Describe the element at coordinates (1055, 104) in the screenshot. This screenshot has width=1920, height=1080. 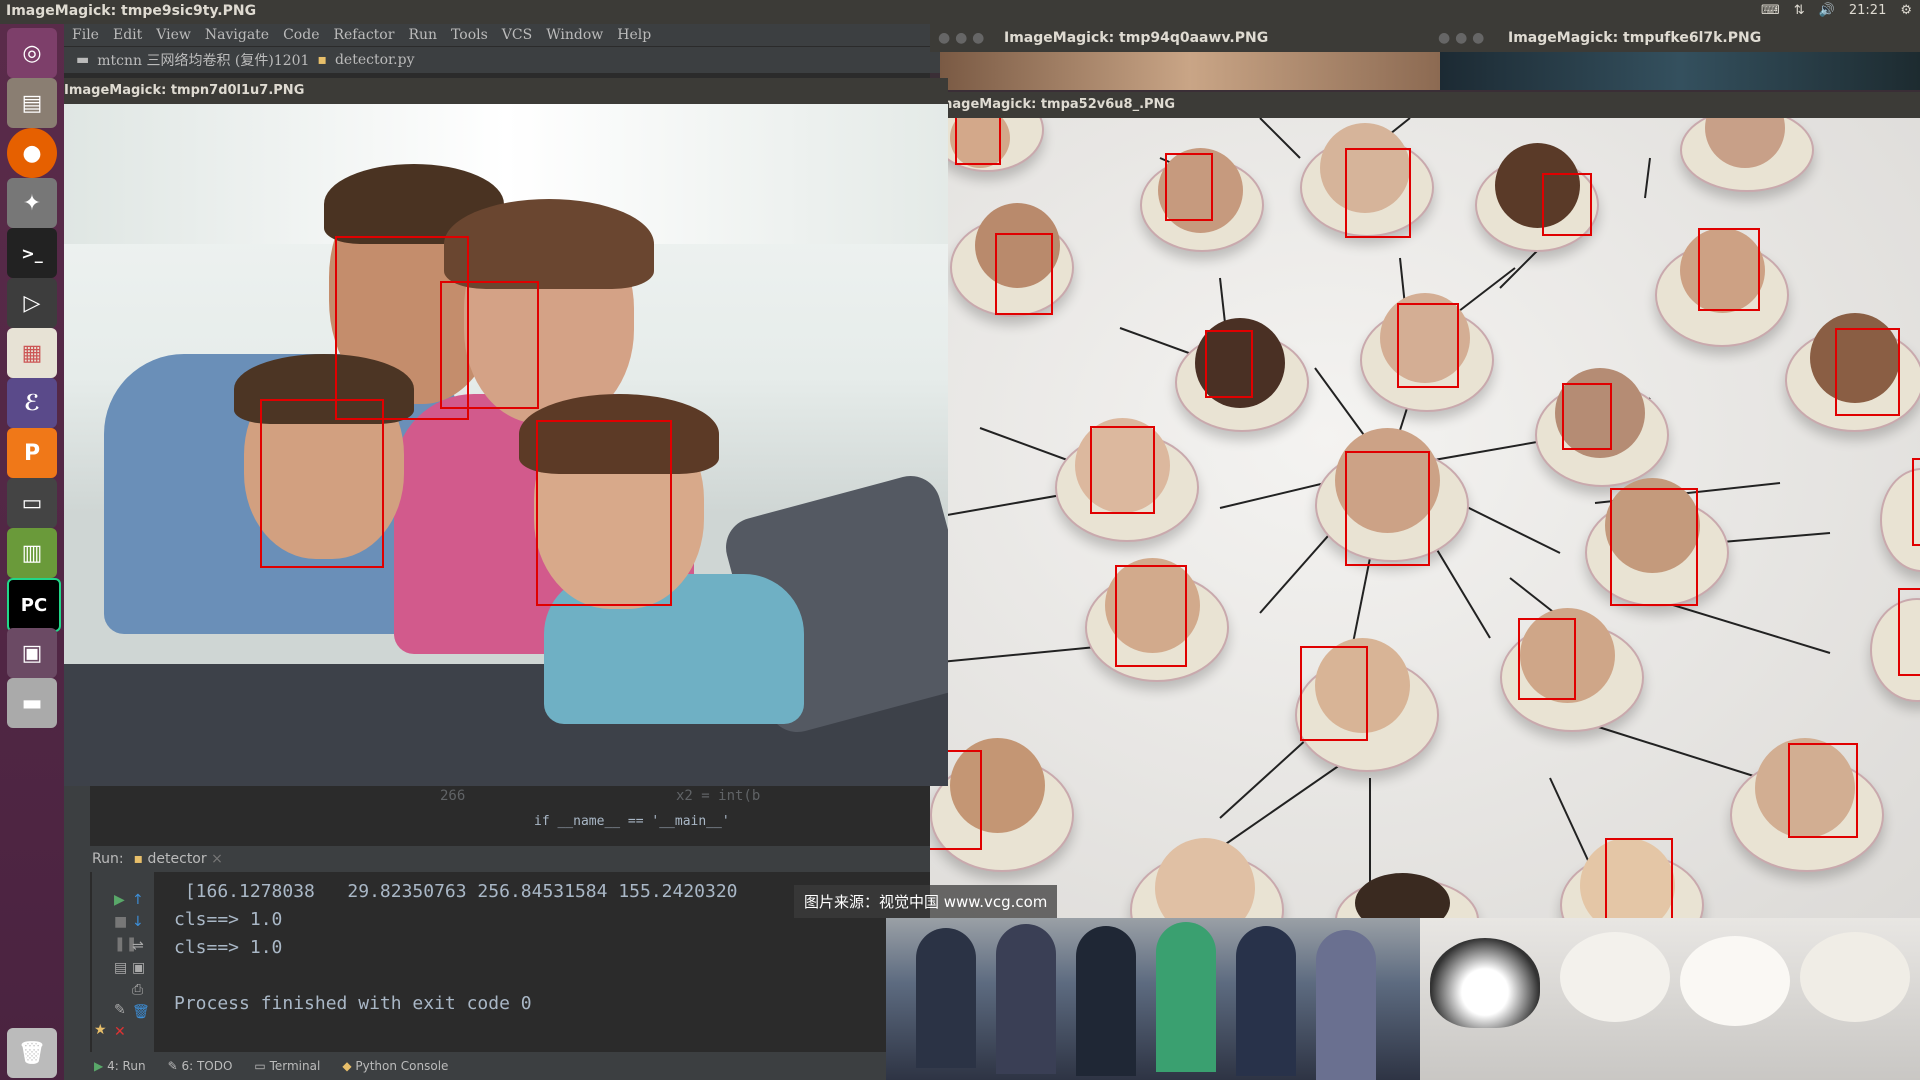
I see `window-title: ImageMagick: tmpa52v6u8_.PNG` at that location.